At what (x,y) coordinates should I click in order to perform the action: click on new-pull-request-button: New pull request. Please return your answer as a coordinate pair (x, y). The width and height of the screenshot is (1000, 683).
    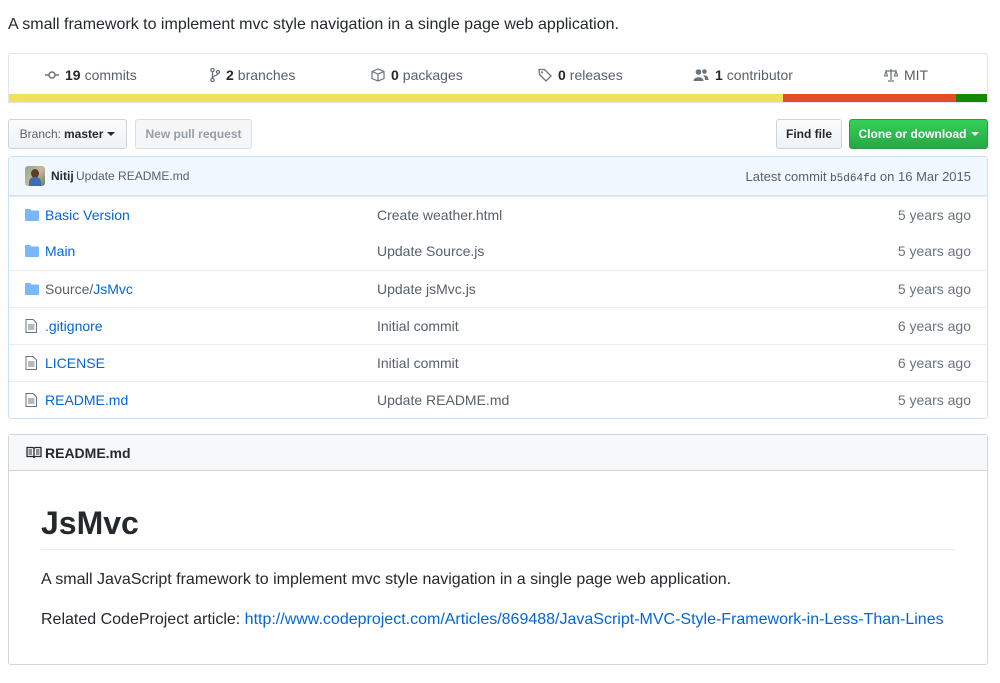
    Looking at the image, I should click on (193, 134).